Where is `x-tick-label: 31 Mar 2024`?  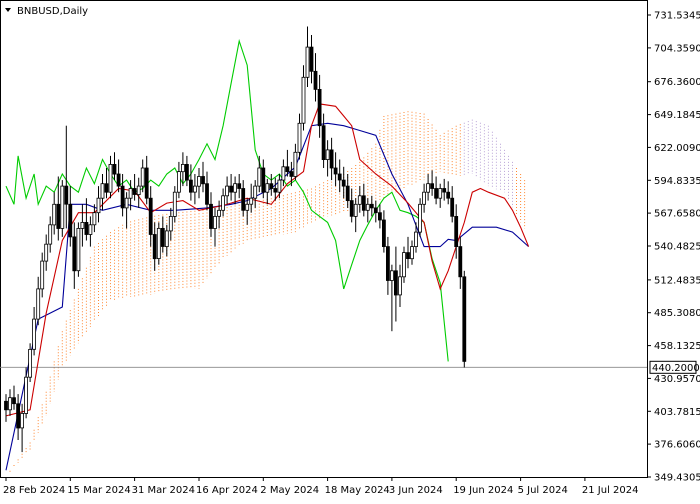
x-tick-label: 31 Mar 2024 is located at coordinates (163, 490).